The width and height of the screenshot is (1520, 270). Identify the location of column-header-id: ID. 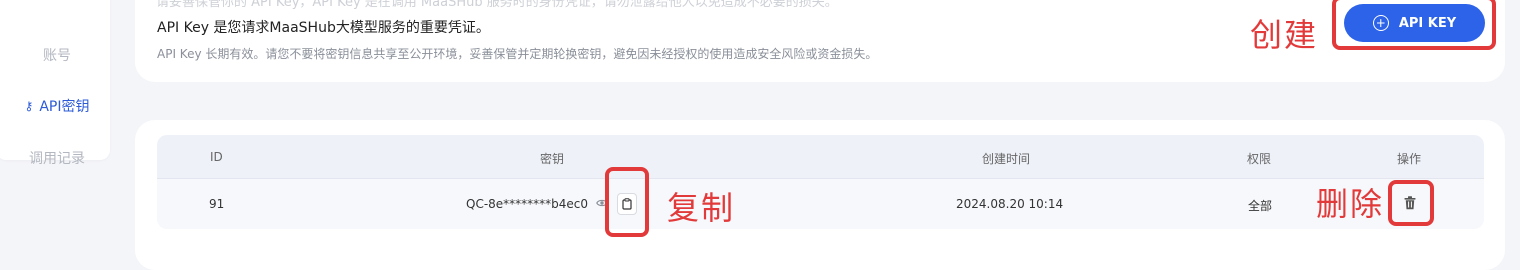
(216, 157).